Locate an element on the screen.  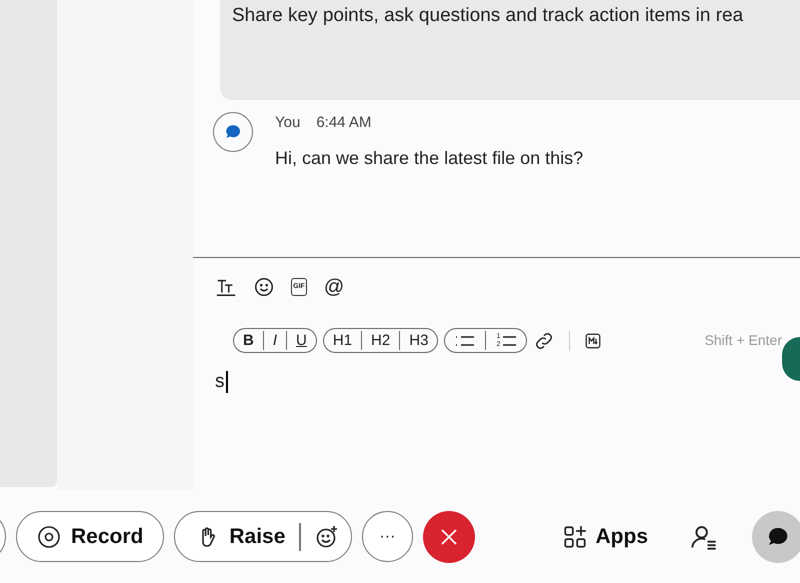
message-text: Hi, can we share the latest file on this? is located at coordinates (429, 158).